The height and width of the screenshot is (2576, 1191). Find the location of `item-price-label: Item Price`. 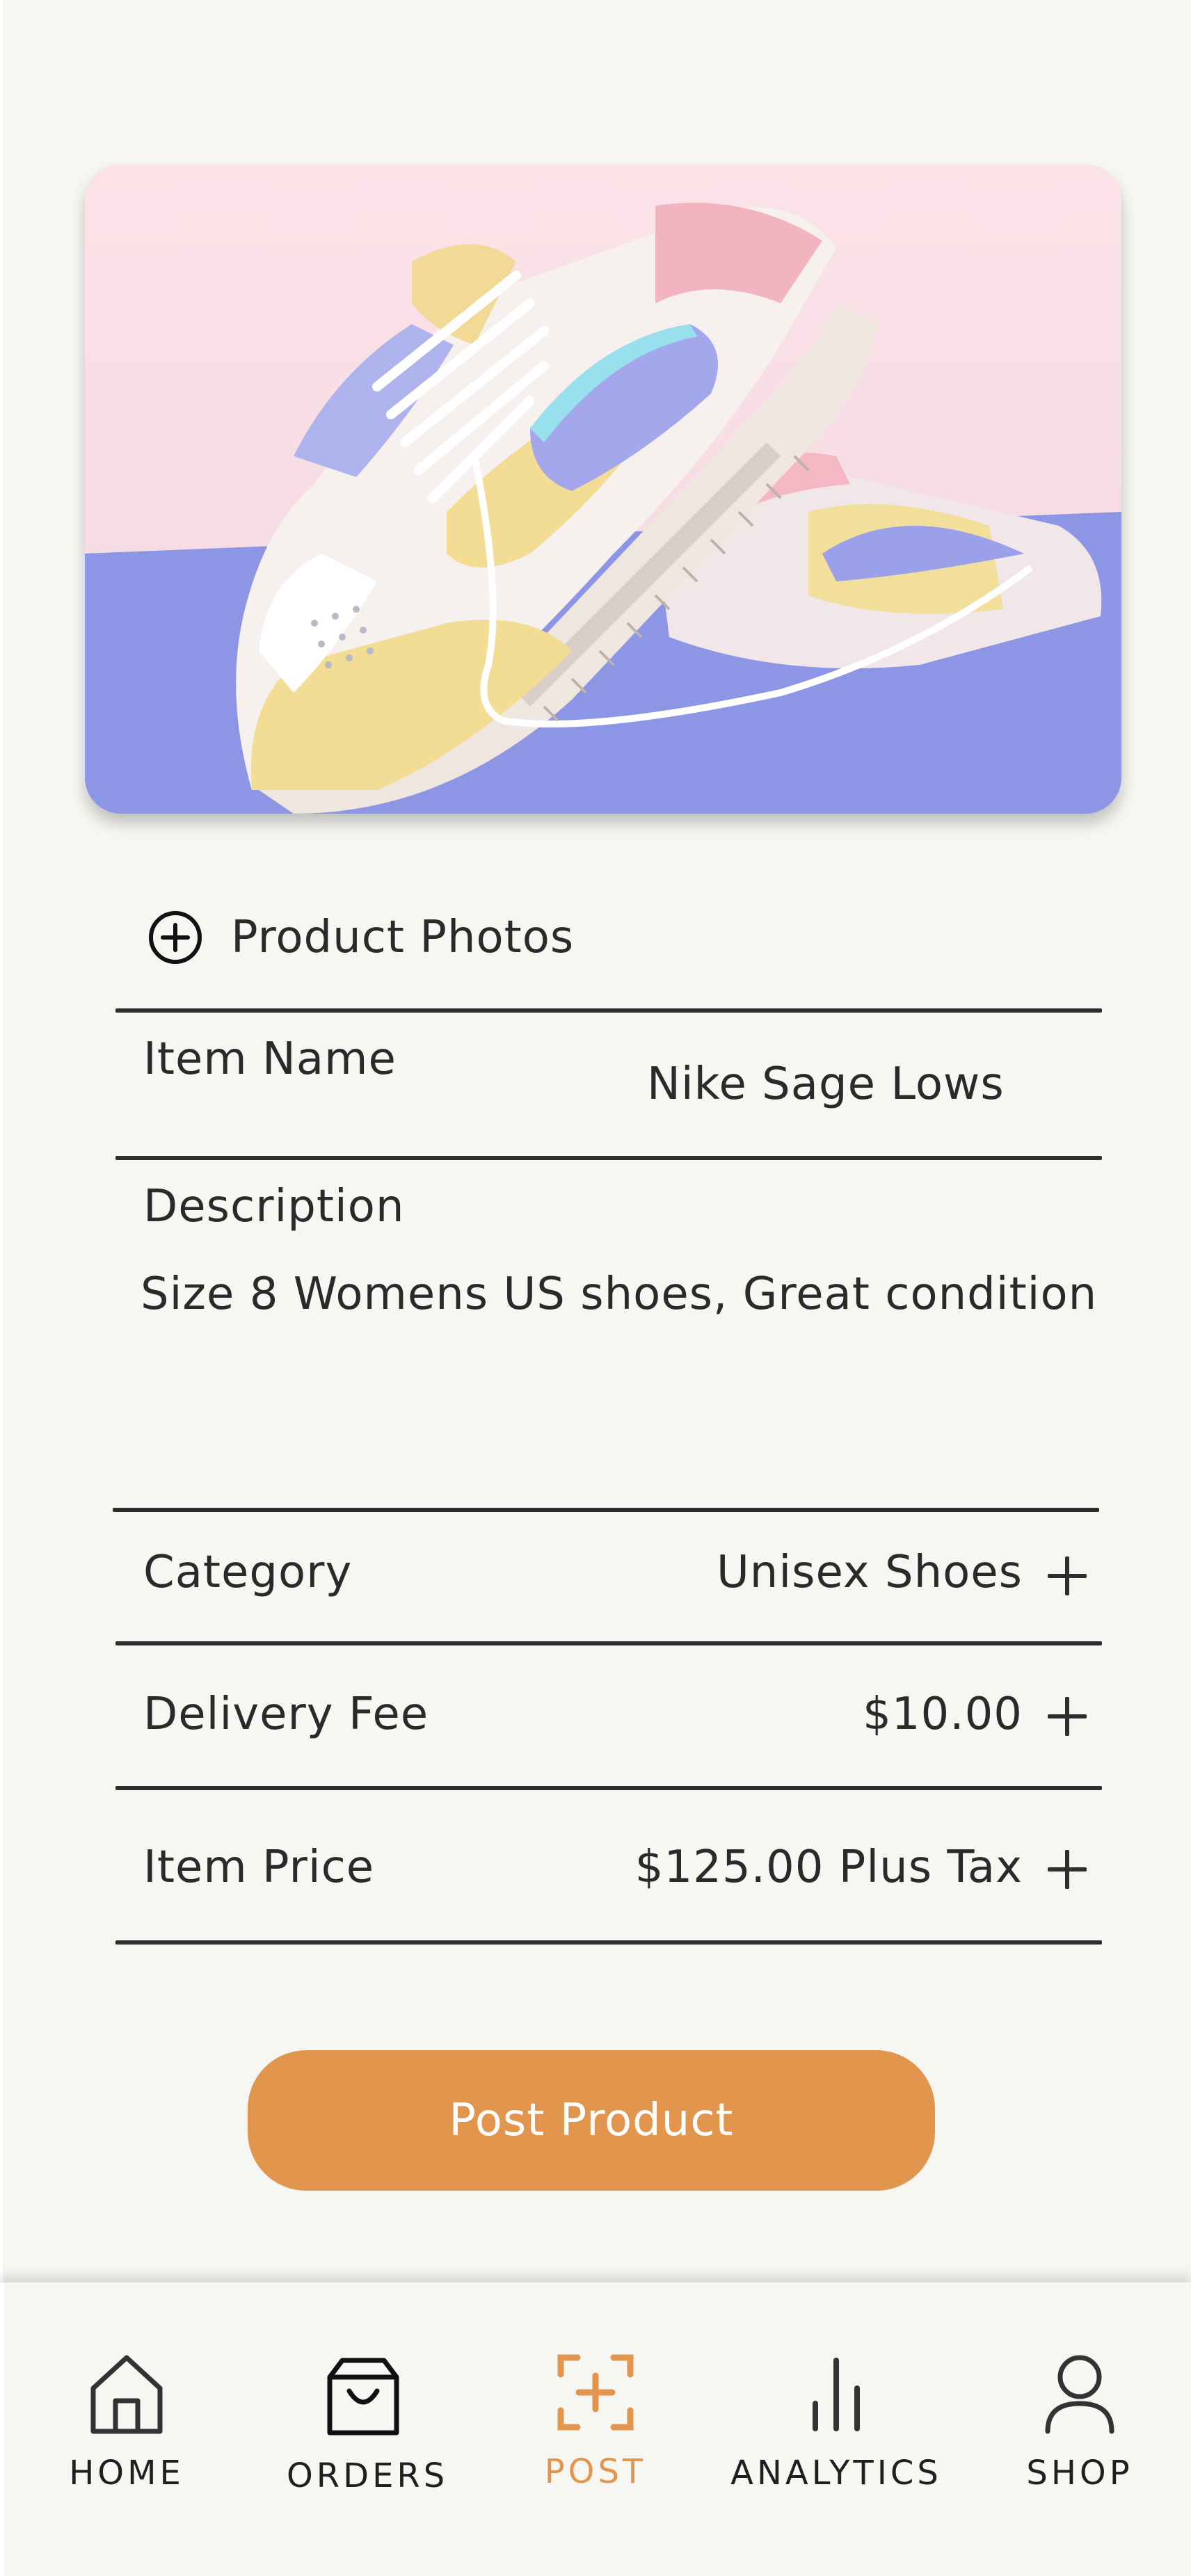

item-price-label: Item Price is located at coordinates (259, 1867).